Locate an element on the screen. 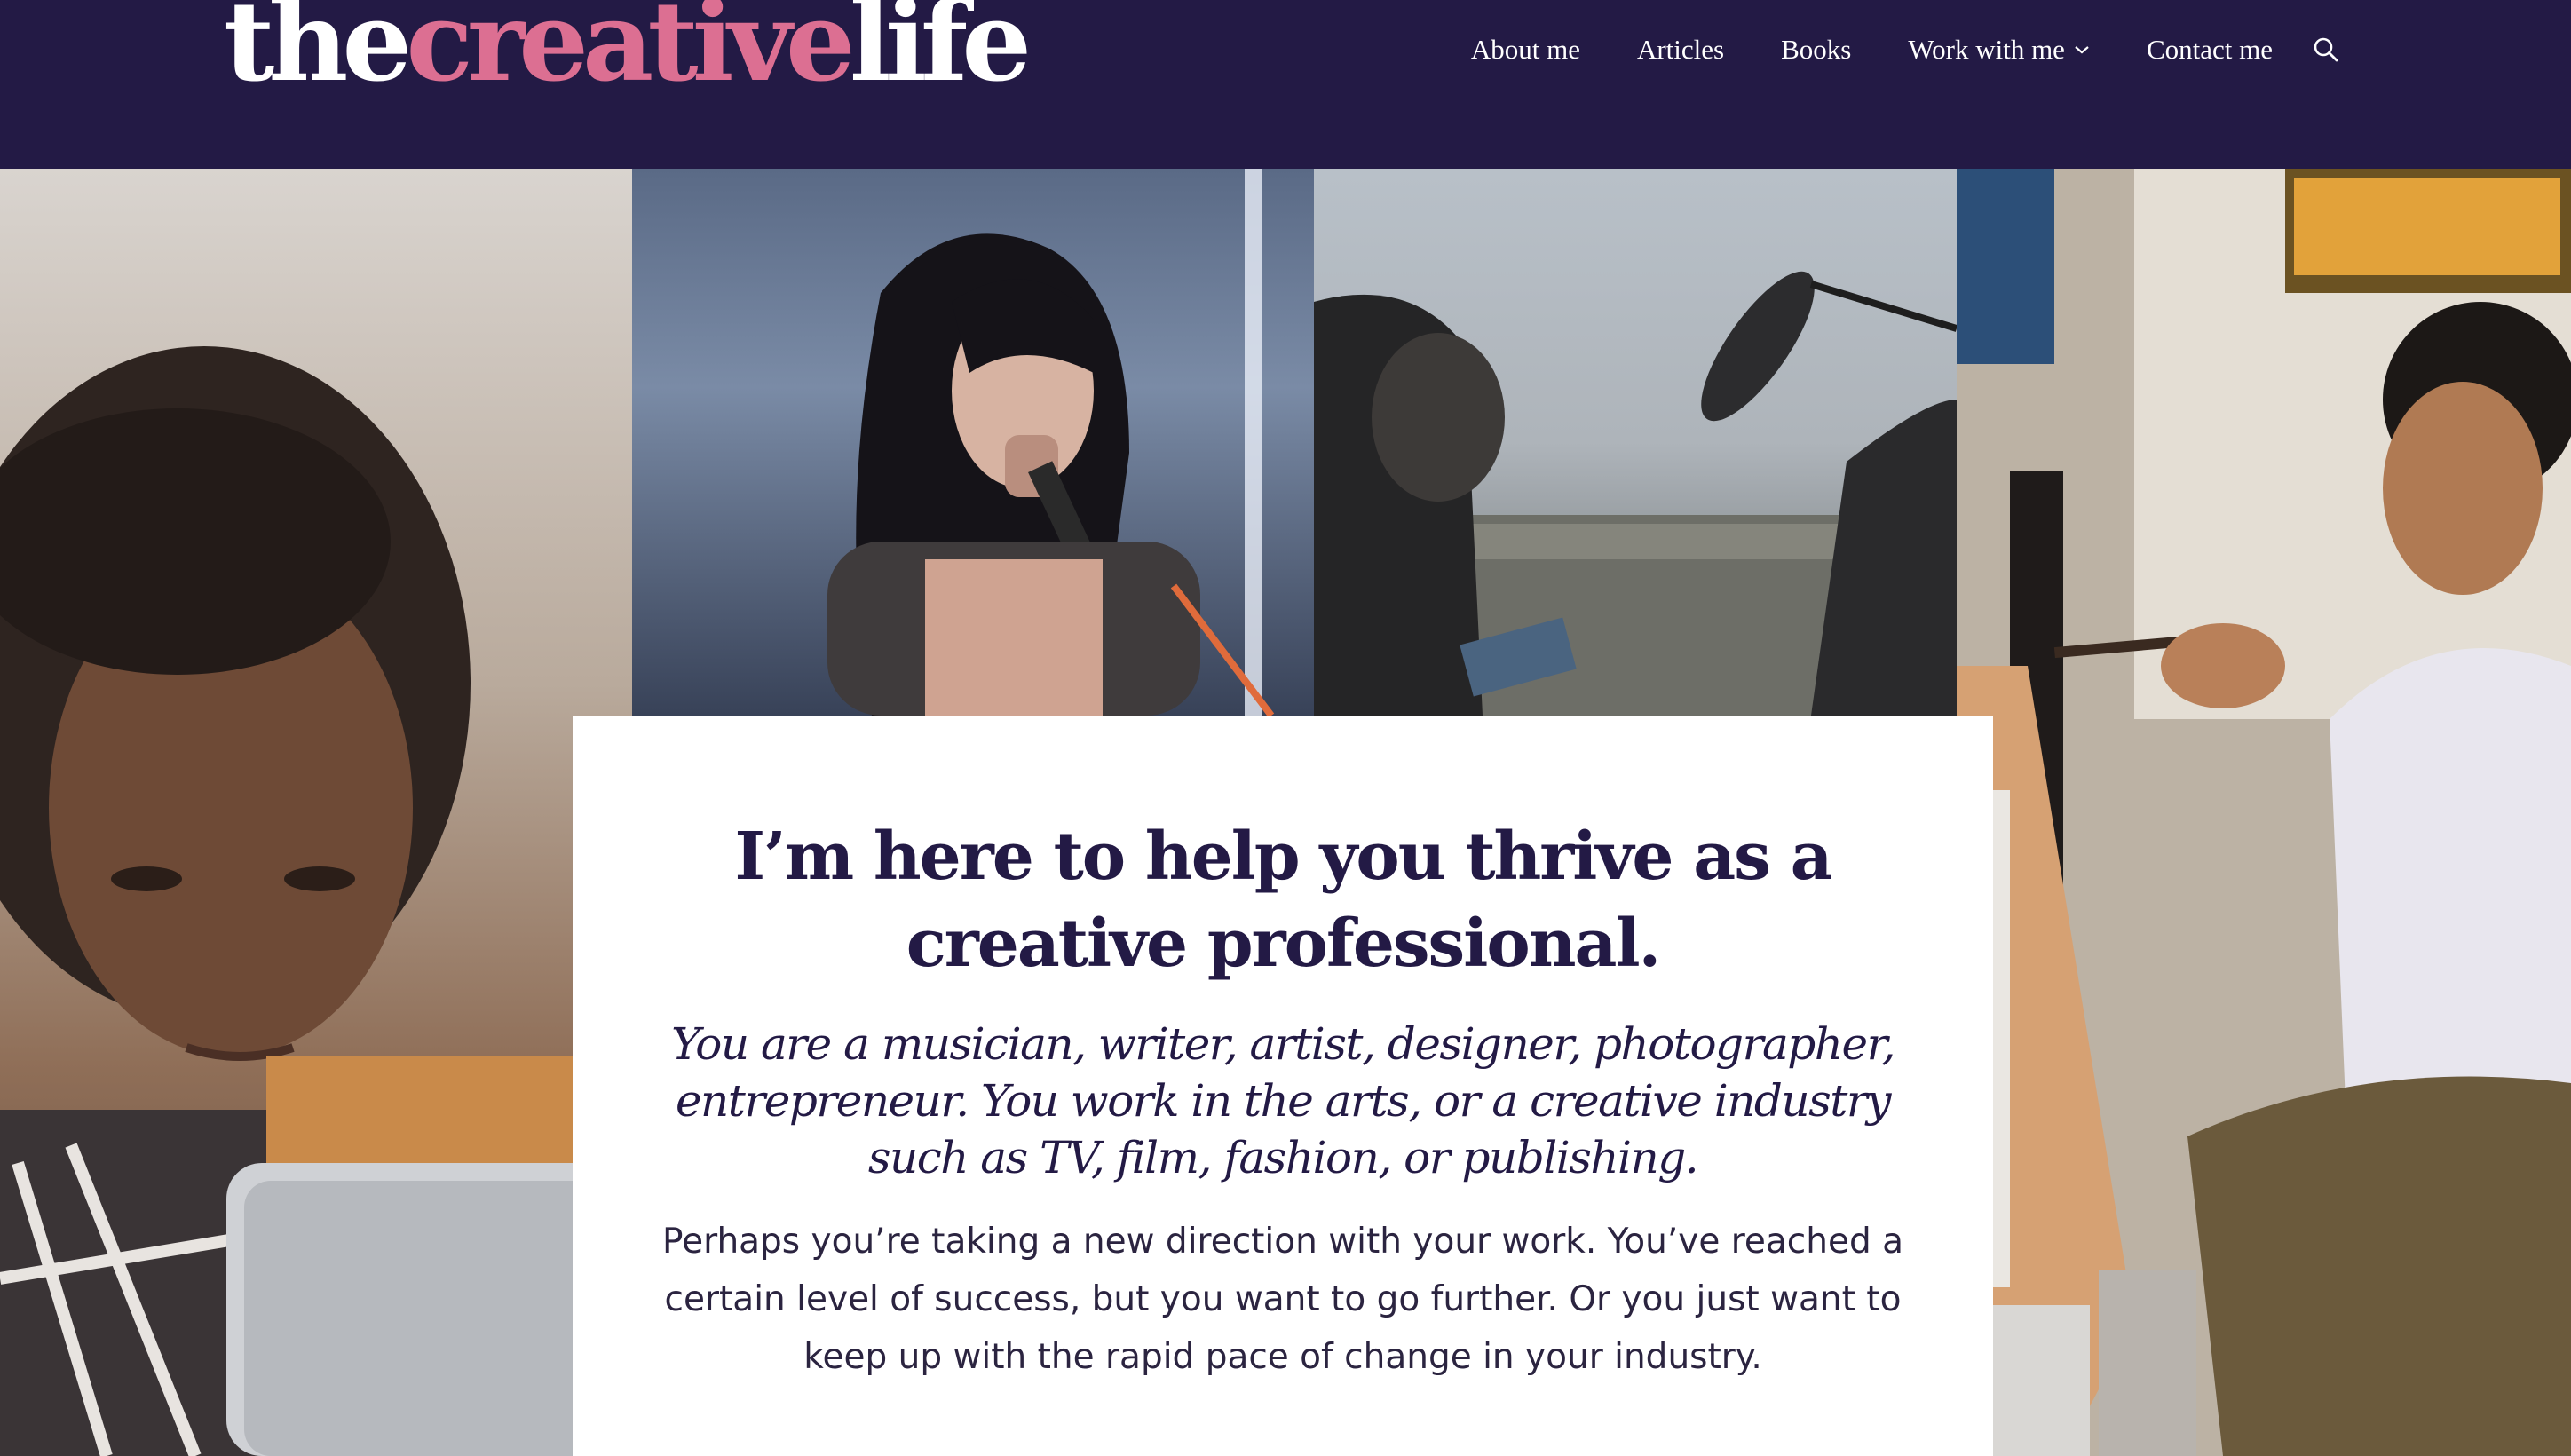 The height and width of the screenshot is (1456, 2571). chevron-down-icon is located at coordinates (2082, 50).